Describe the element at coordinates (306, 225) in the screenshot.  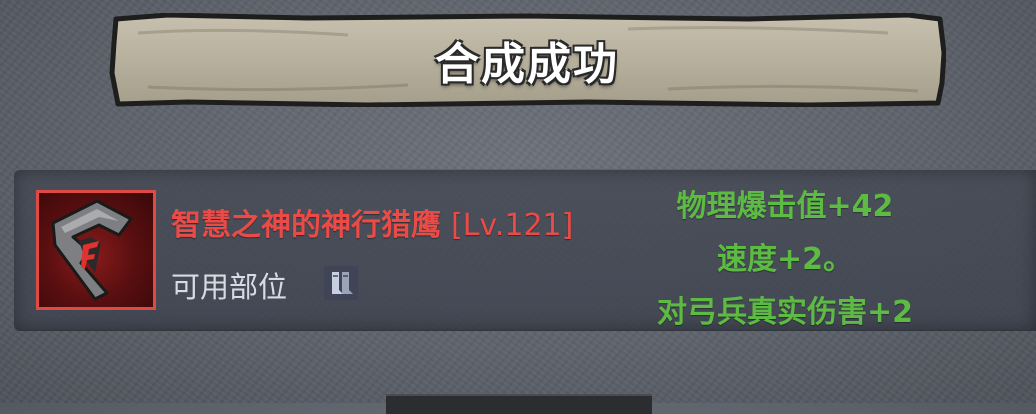
I see `item-name-text: 智慧之神的神行猎鹰` at that location.